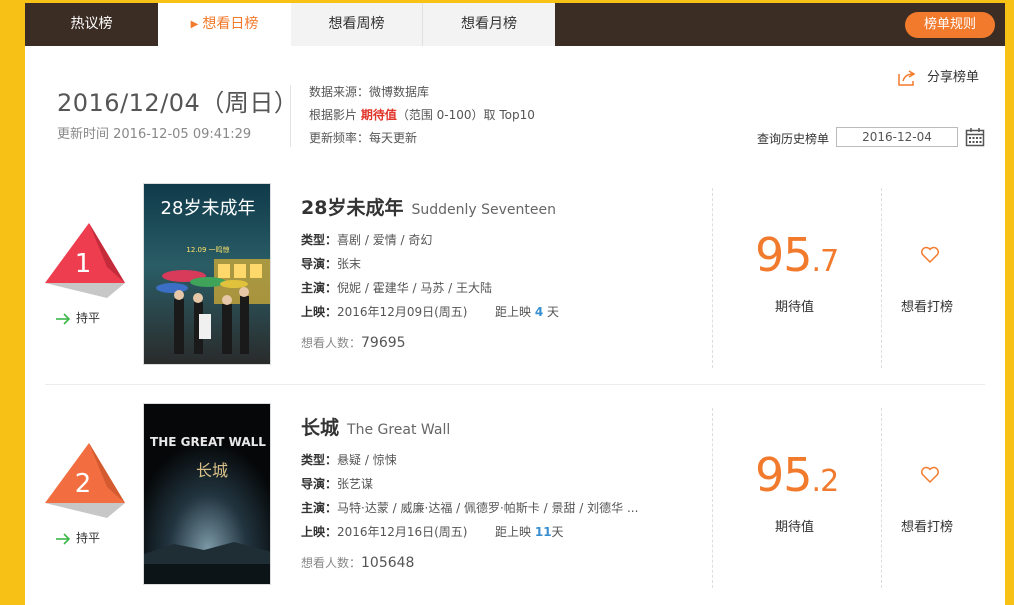 Image resolution: width=1014 pixels, height=605 pixels. I want to click on movie-title-cn: 长城, so click(320, 428).